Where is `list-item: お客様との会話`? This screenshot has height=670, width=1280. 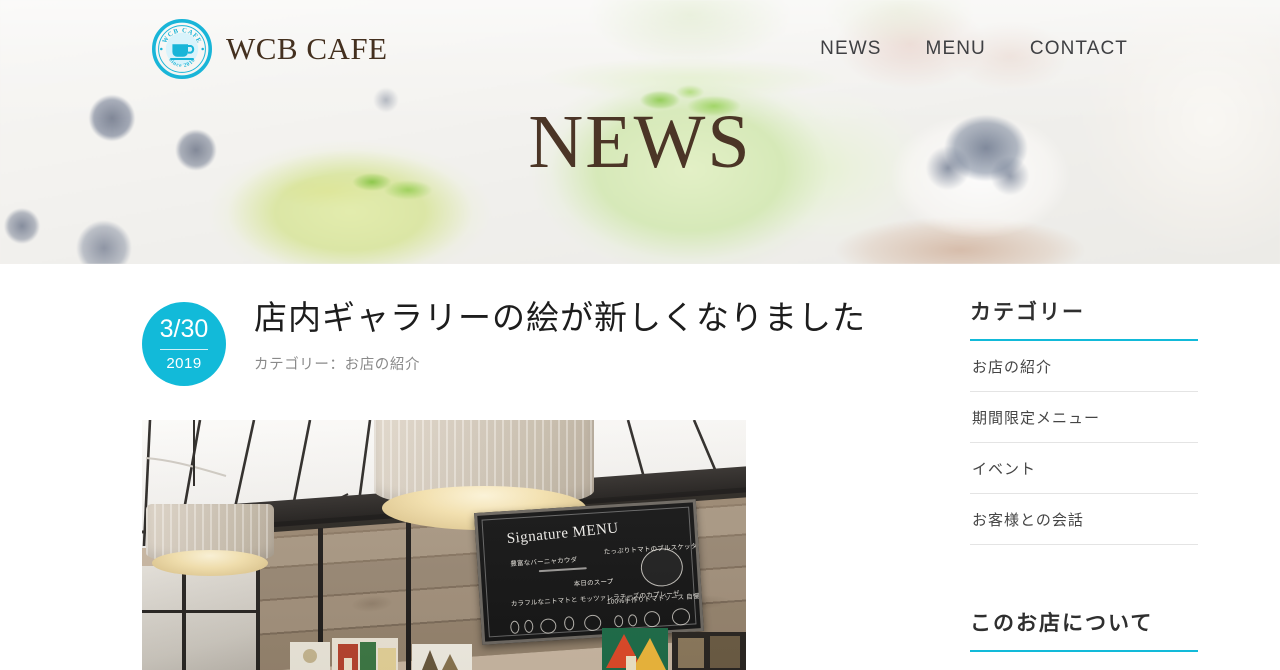 list-item: お客様との会話 is located at coordinates (1084, 519).